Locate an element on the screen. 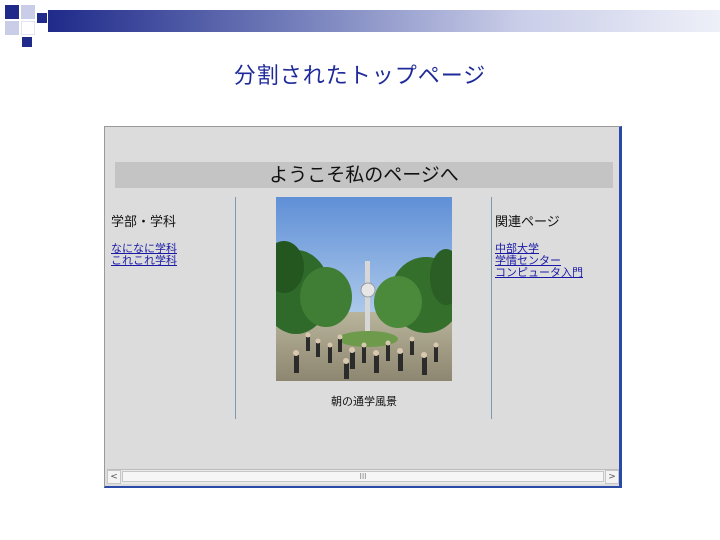 This screenshot has width=720, height=540. scroll-left-arrow-icon: < is located at coordinates (114, 477).